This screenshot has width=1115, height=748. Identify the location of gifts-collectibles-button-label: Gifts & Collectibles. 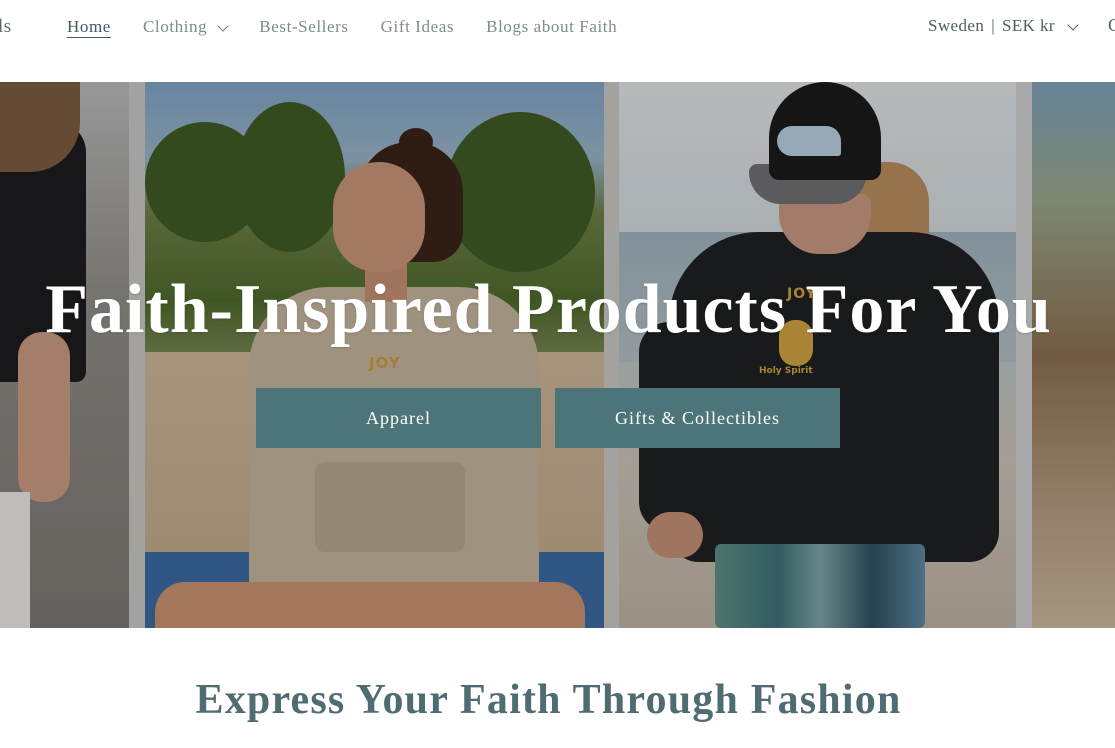
(697, 417).